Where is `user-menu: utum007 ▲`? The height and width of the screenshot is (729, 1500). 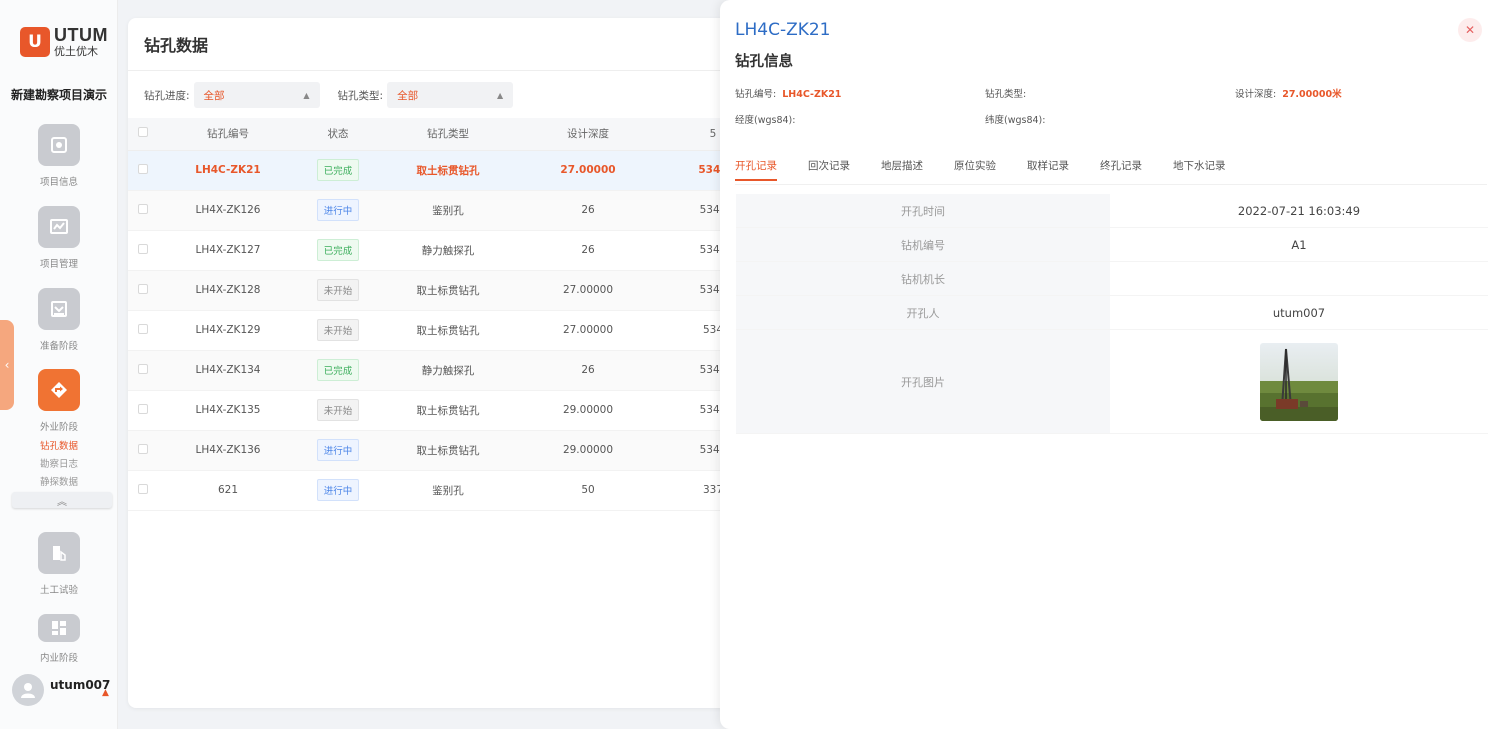 user-menu: utum007 ▲ is located at coordinates (61, 690).